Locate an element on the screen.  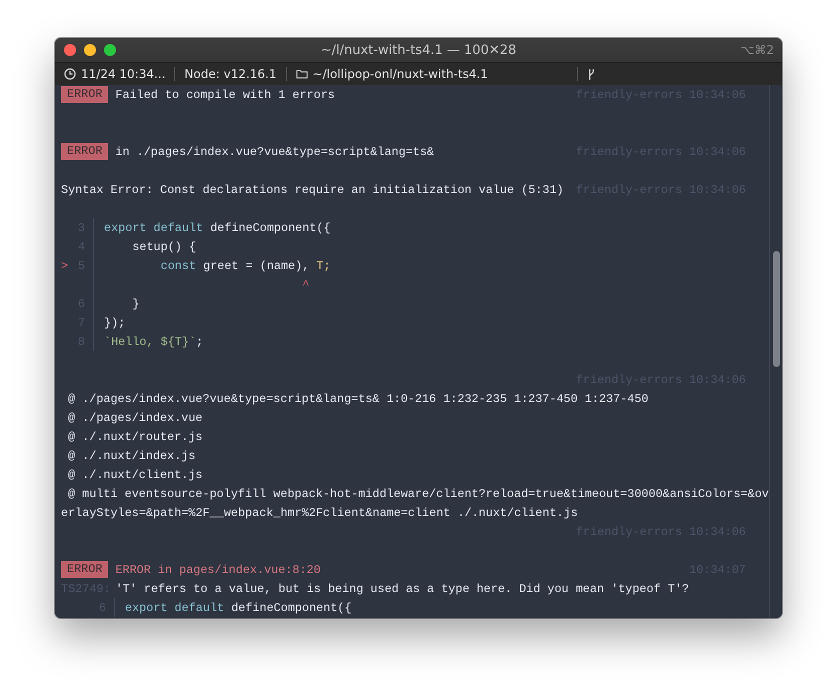
stack-trace-line: @ ./pages/index.vue is located at coordinates (135, 417).